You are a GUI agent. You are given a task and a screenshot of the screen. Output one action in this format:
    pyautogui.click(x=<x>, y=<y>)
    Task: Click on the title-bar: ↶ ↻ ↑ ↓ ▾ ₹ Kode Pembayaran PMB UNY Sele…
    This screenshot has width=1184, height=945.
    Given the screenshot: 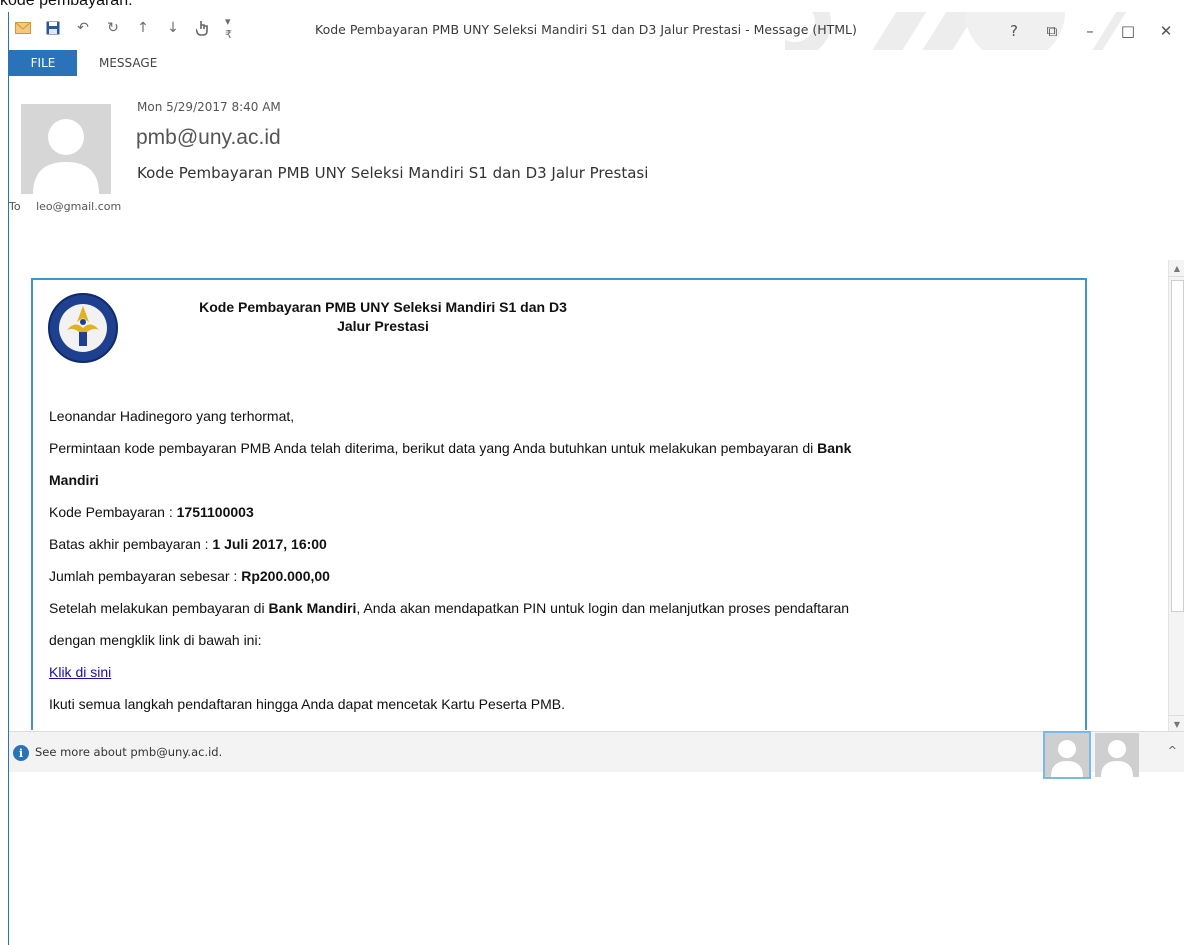 What is the action you would take?
    pyautogui.click(x=596, y=37)
    